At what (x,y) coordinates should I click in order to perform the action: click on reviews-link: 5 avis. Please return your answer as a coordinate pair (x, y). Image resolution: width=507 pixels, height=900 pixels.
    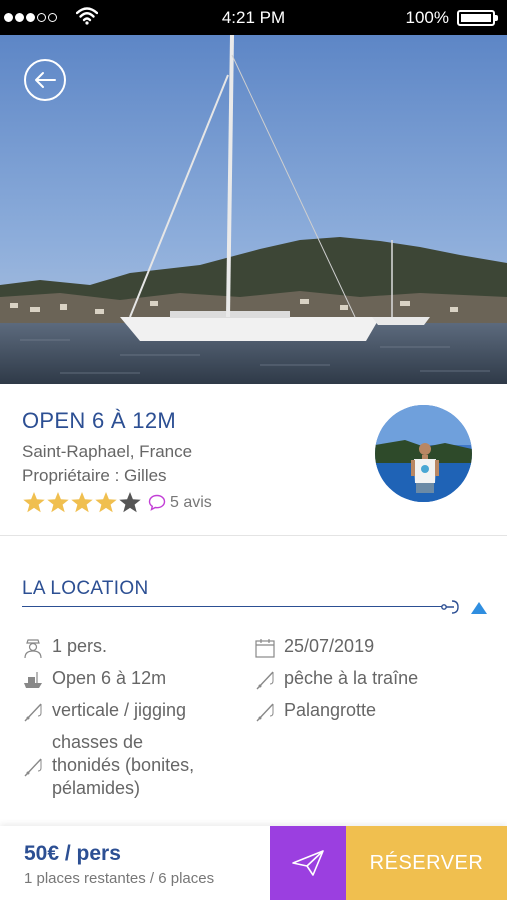
    Looking at the image, I should click on (180, 503).